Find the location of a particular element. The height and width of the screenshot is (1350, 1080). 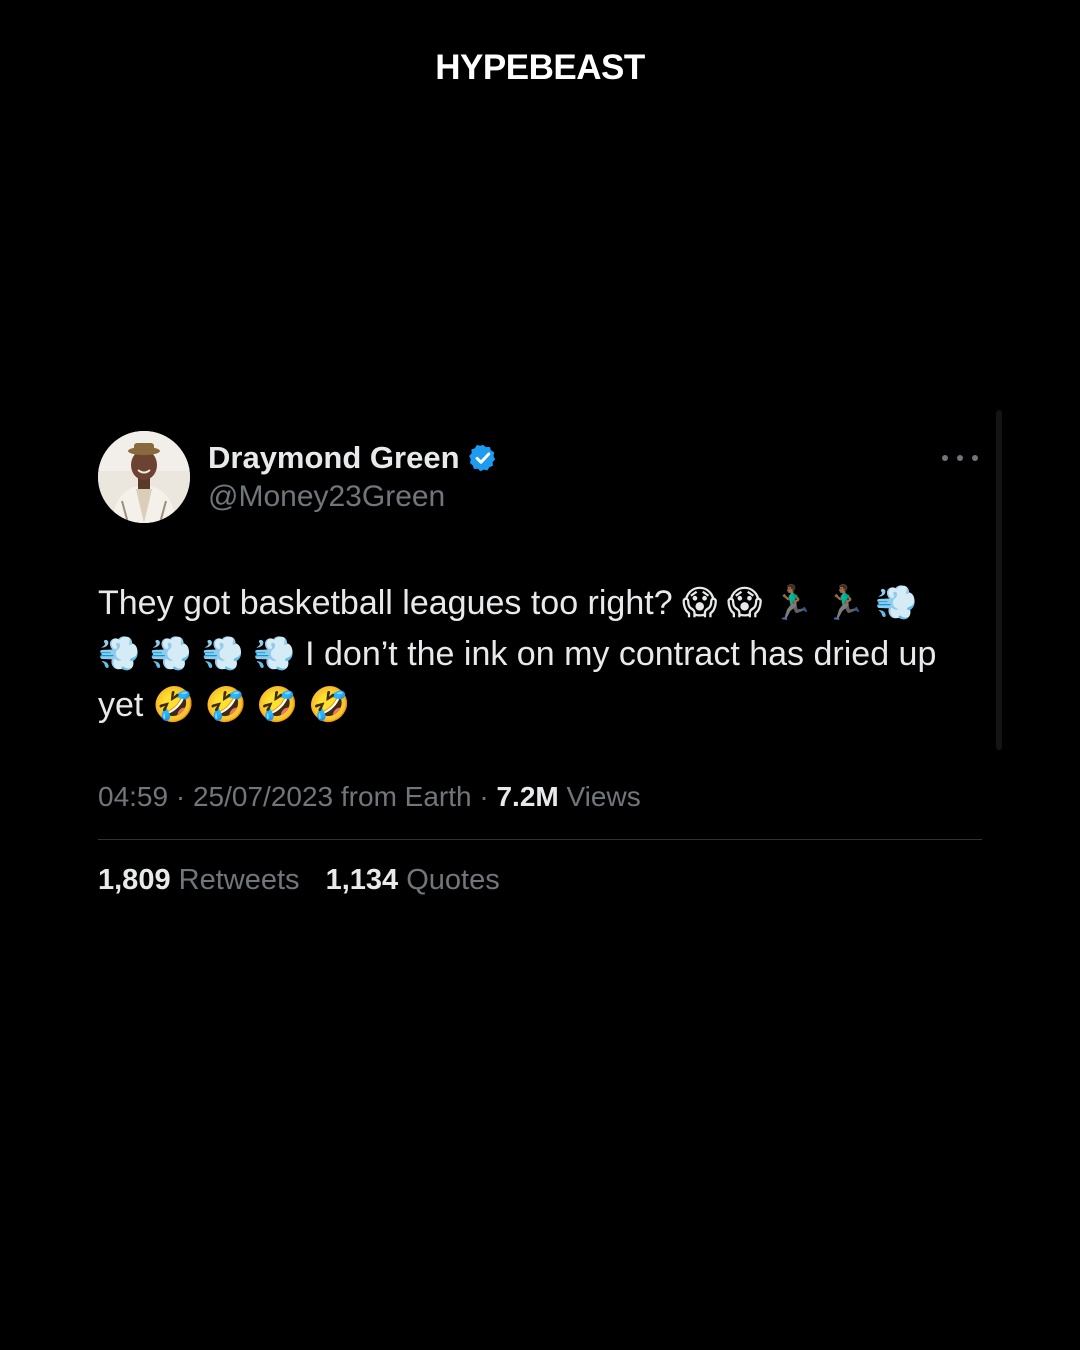

avatar is located at coordinates (144, 477).